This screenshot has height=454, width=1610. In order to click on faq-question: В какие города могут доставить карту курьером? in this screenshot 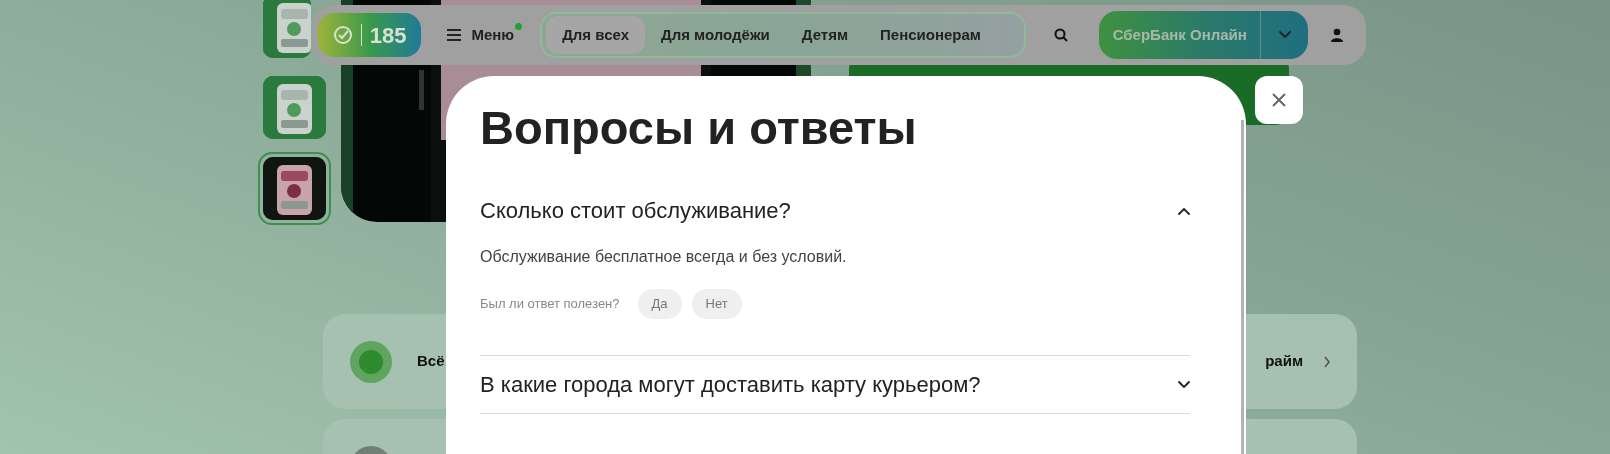, I will do `click(835, 384)`.